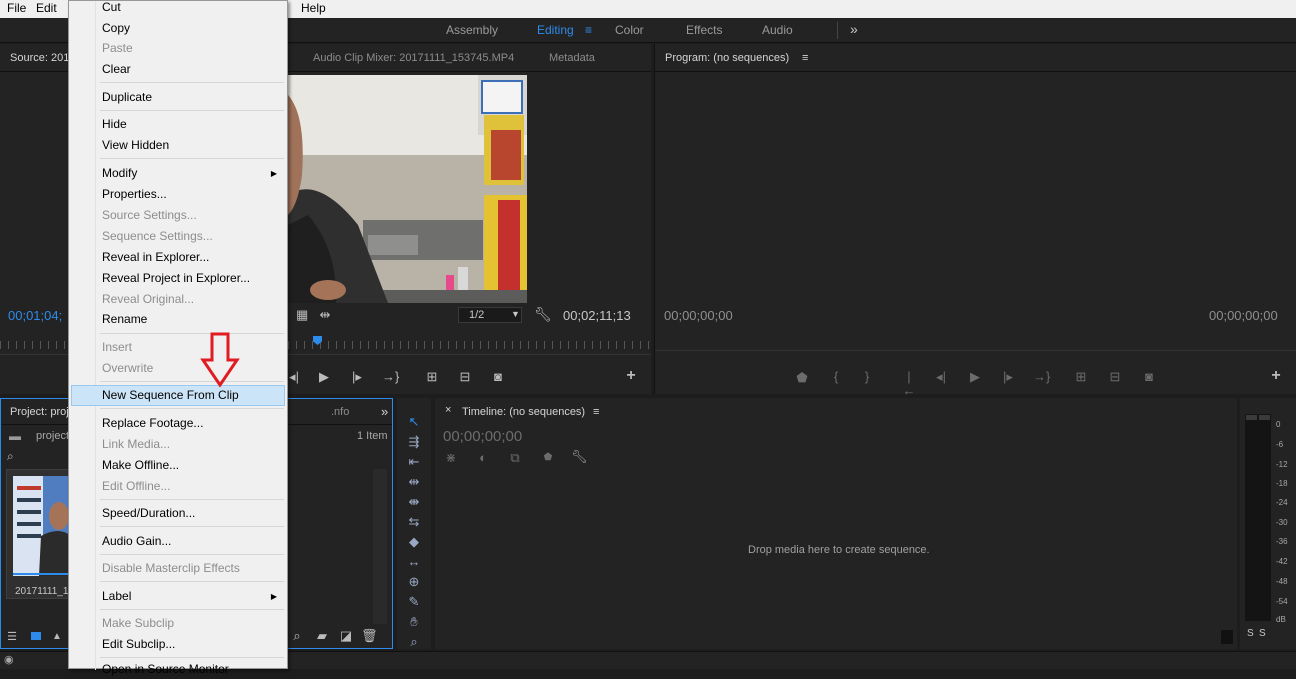  I want to click on hand-tool-icon: ✋︎, so click(414, 622).